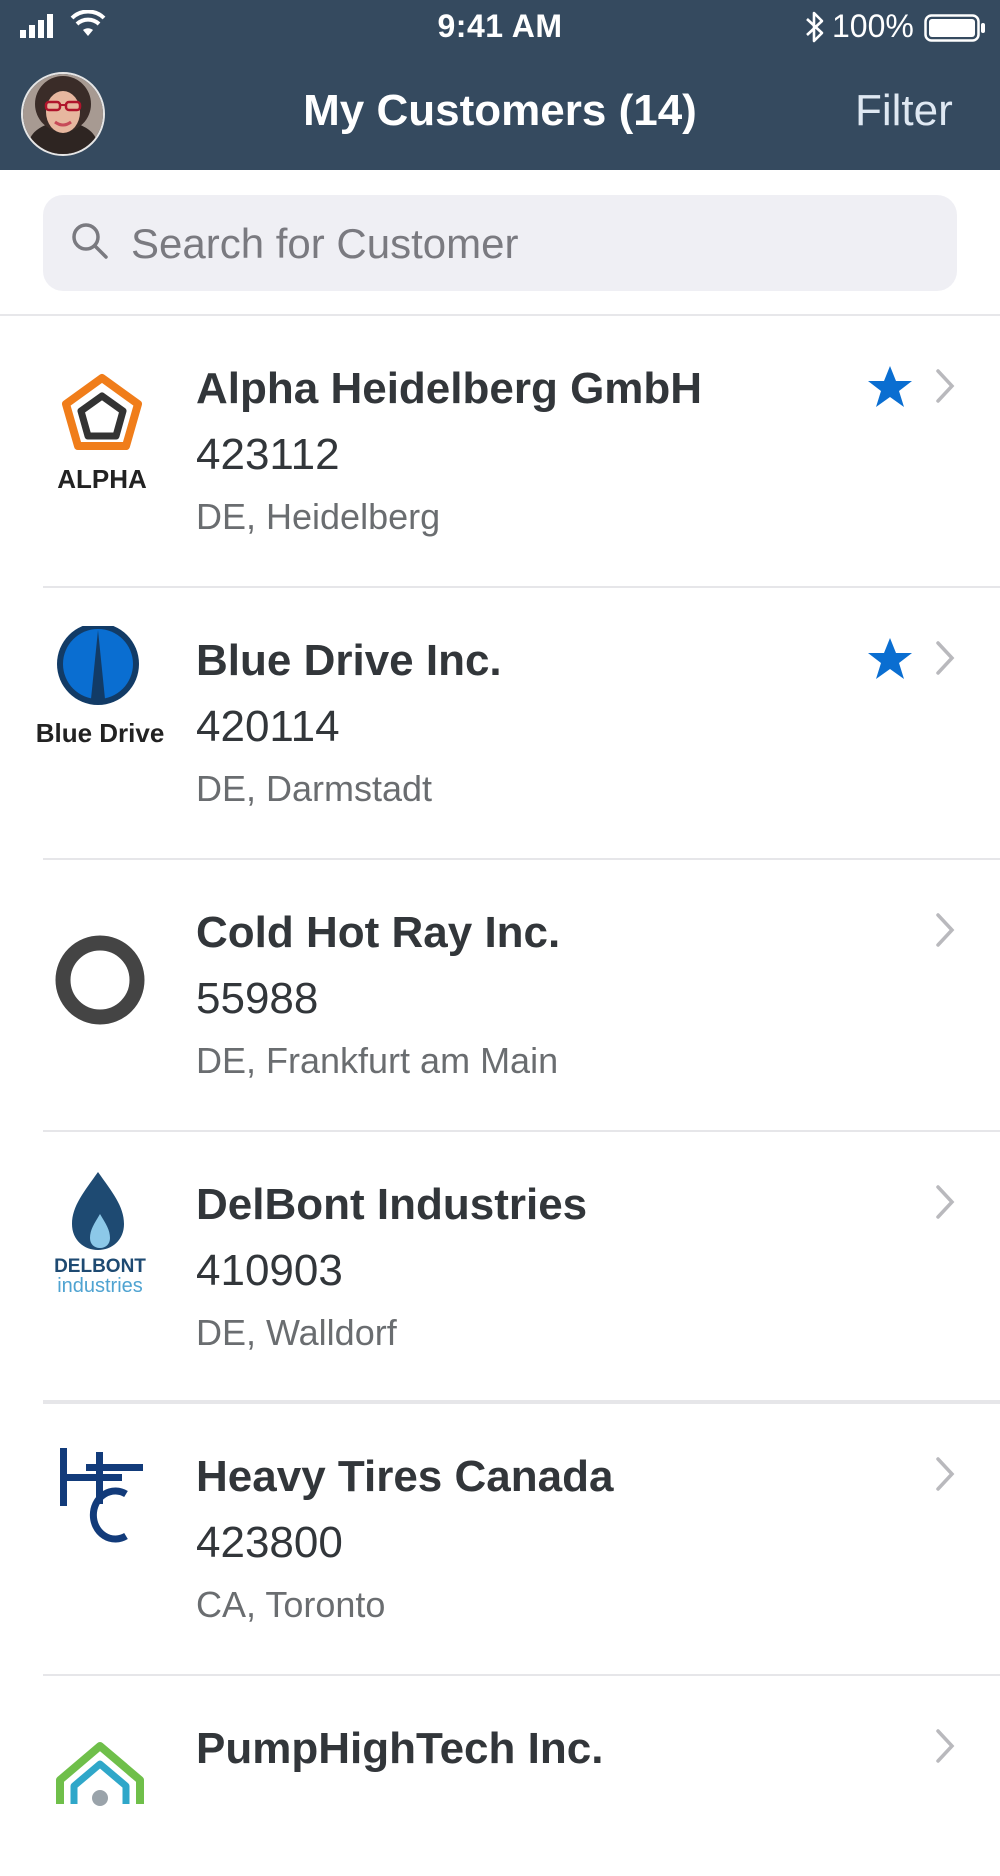 The image size is (1000, 1876). I want to click on customer-row: Heavy Tires Canada 423800 CA, Toronto, so click(500, 1540).